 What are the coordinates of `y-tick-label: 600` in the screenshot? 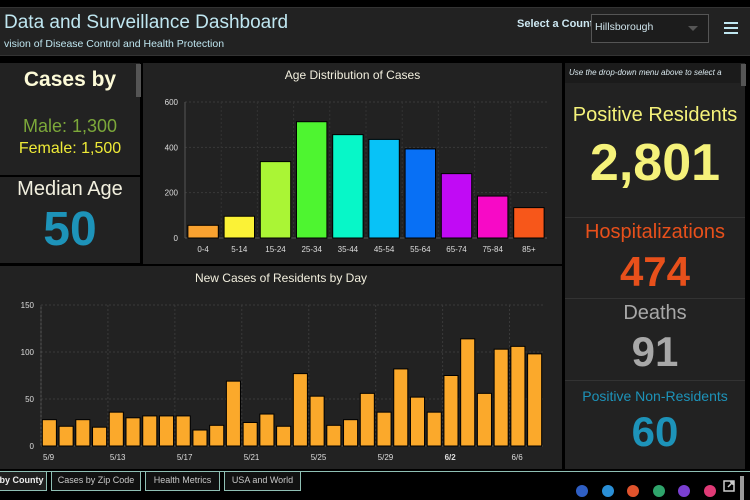 It's located at (172, 102).